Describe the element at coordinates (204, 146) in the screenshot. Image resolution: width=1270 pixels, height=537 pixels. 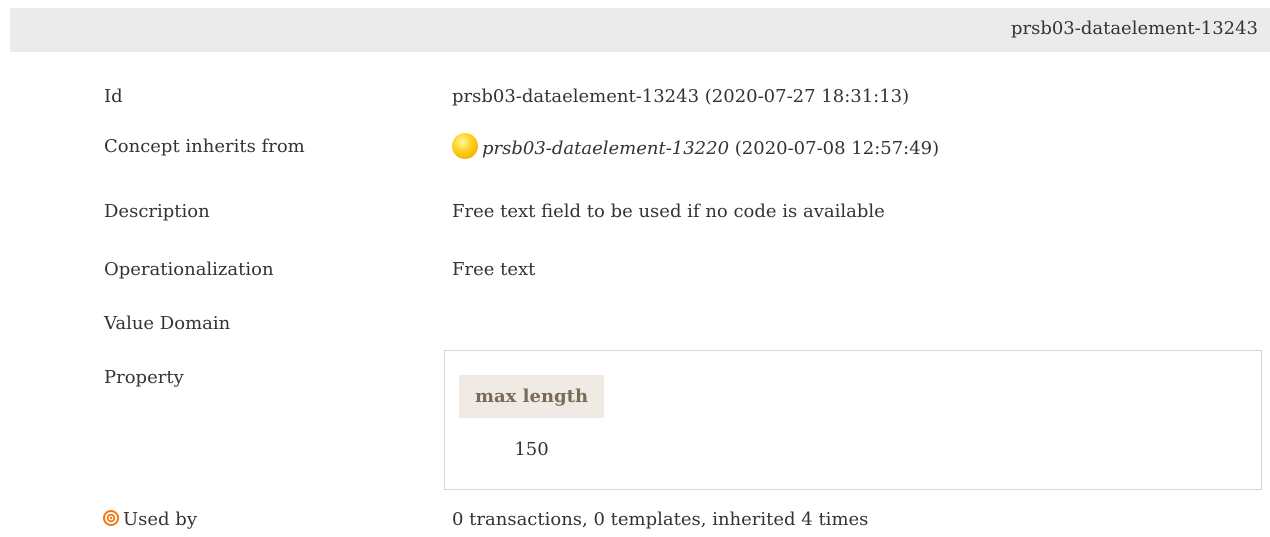
I see `inherits-label: Concept inherits from` at that location.